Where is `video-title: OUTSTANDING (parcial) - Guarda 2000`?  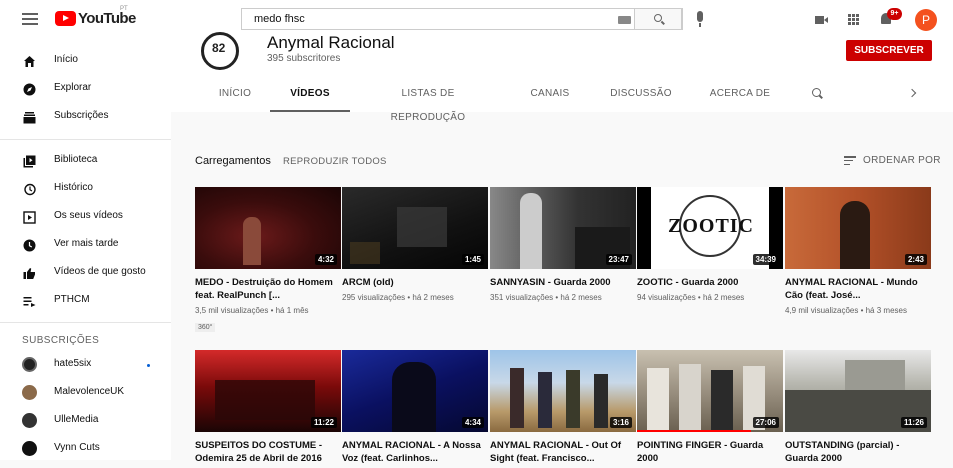
video-title: OUTSTANDING (parcial) - Guarda 2000 is located at coordinates (855, 452).